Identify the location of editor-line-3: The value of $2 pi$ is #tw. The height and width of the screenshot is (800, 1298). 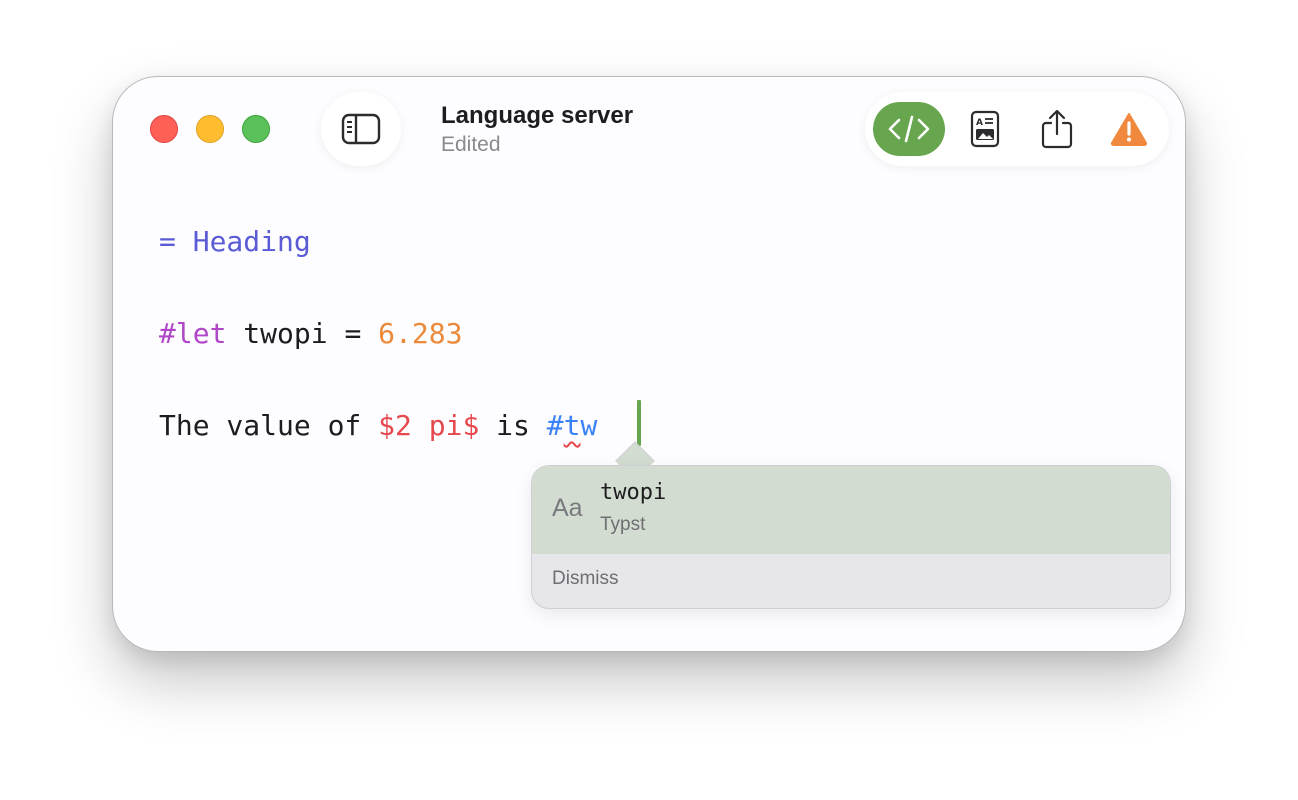
(378, 426).